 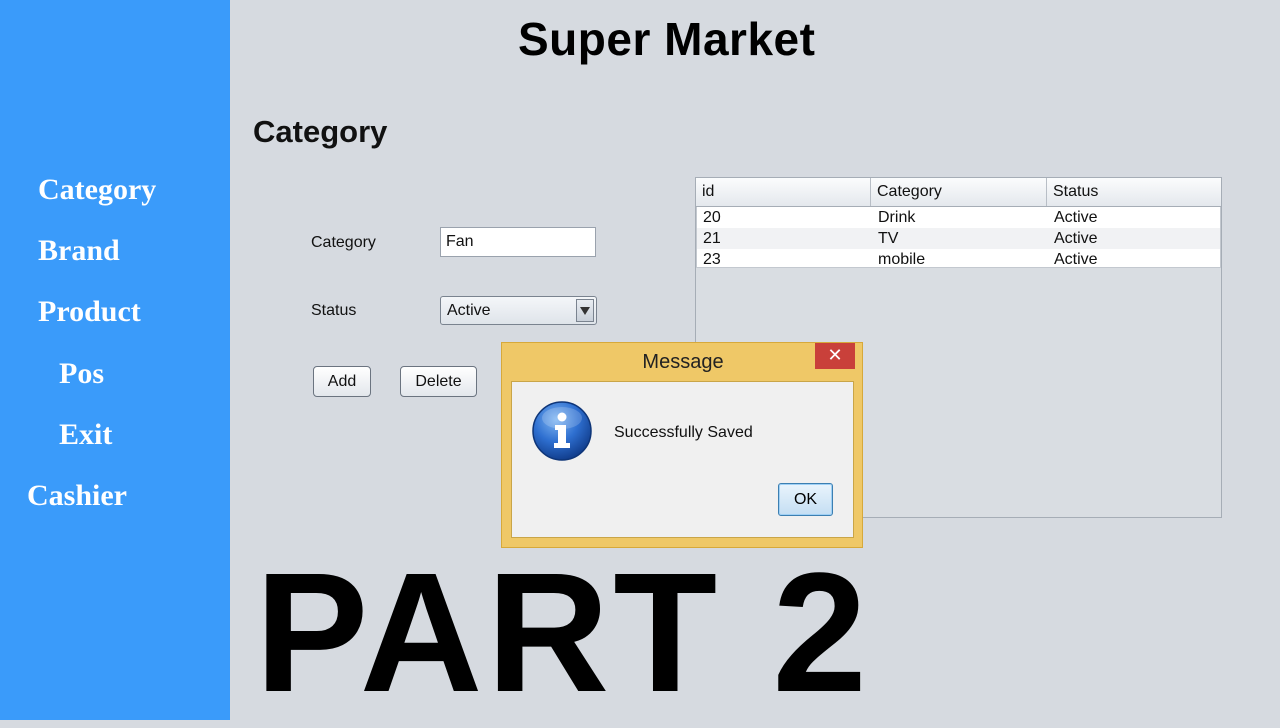 What do you see at coordinates (562, 431) in the screenshot?
I see `info-icon` at bounding box center [562, 431].